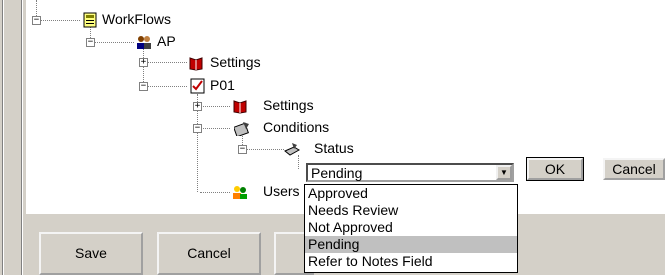 Image resolution: width=665 pixels, height=275 pixels. Describe the element at coordinates (411, 210) in the screenshot. I see `status-option-needs-review: Needs Review` at that location.